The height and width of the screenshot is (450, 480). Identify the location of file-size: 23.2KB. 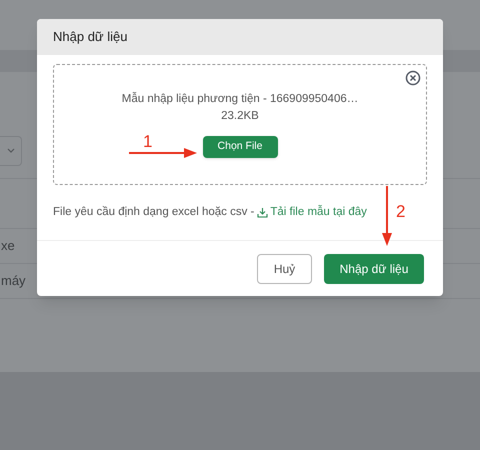
(240, 116).